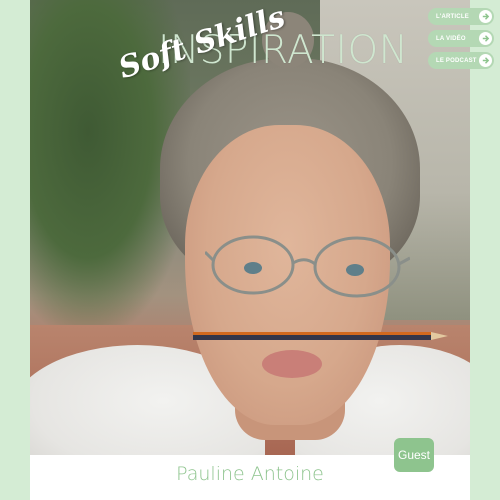 This screenshot has height=500, width=500. What do you see at coordinates (452, 16) in the screenshot?
I see `article-button-label: L'ARTICLE` at bounding box center [452, 16].